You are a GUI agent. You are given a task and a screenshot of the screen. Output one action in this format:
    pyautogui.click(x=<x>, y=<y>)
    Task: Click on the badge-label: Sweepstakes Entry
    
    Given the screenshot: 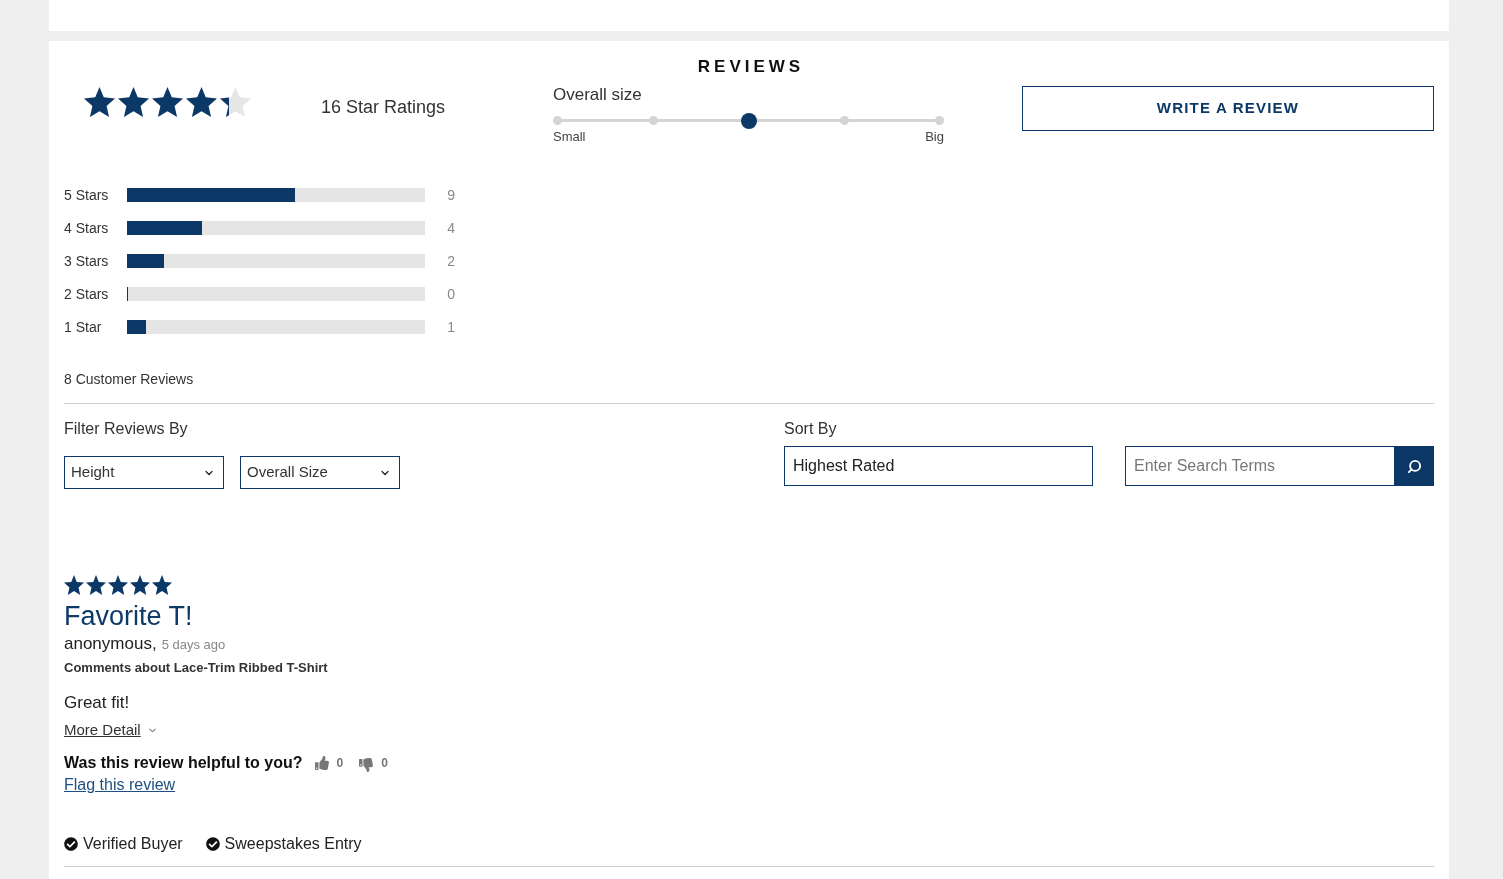 What is the action you would take?
    pyautogui.click(x=293, y=844)
    